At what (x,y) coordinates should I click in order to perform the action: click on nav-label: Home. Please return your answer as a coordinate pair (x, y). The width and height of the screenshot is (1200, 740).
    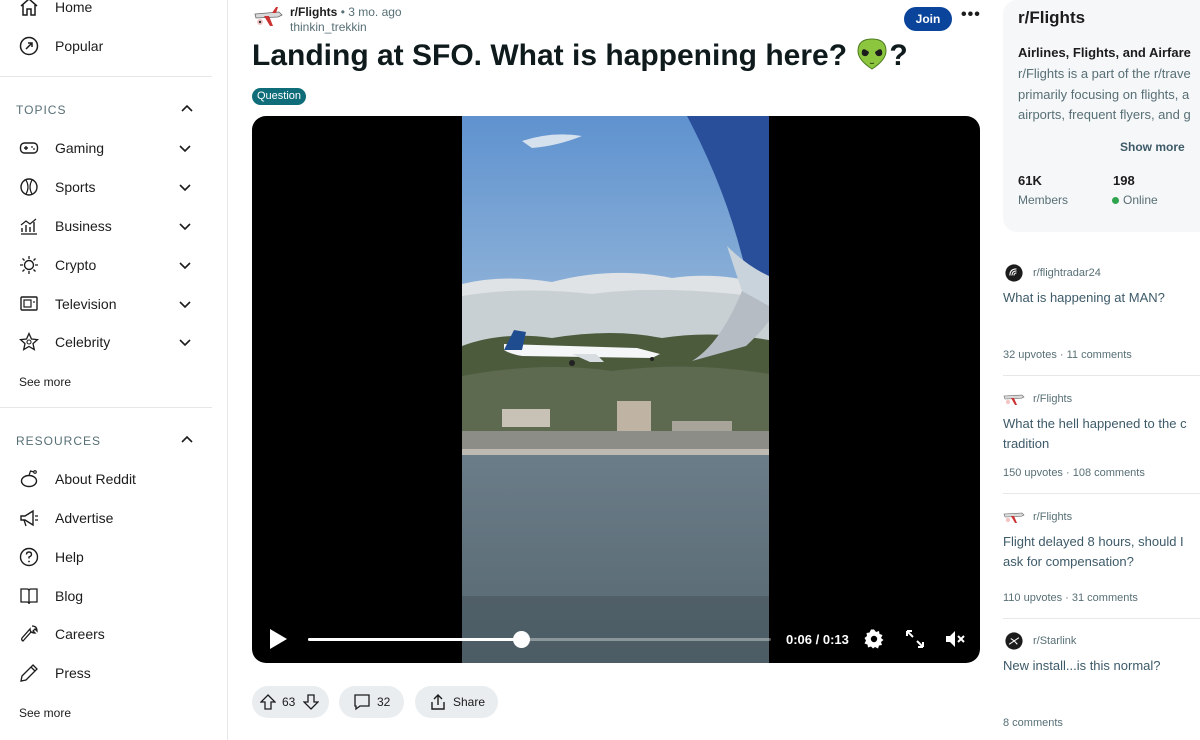
    Looking at the image, I should click on (74, 7).